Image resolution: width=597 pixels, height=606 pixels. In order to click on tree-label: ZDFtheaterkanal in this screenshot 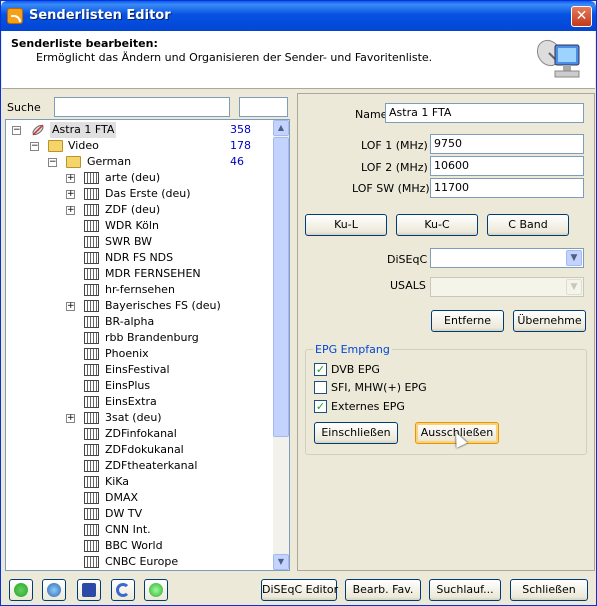, I will do `click(151, 465)`.